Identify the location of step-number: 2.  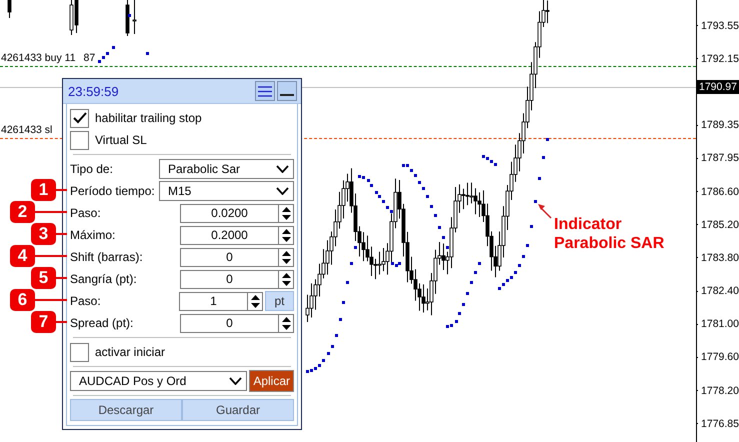
(22, 212).